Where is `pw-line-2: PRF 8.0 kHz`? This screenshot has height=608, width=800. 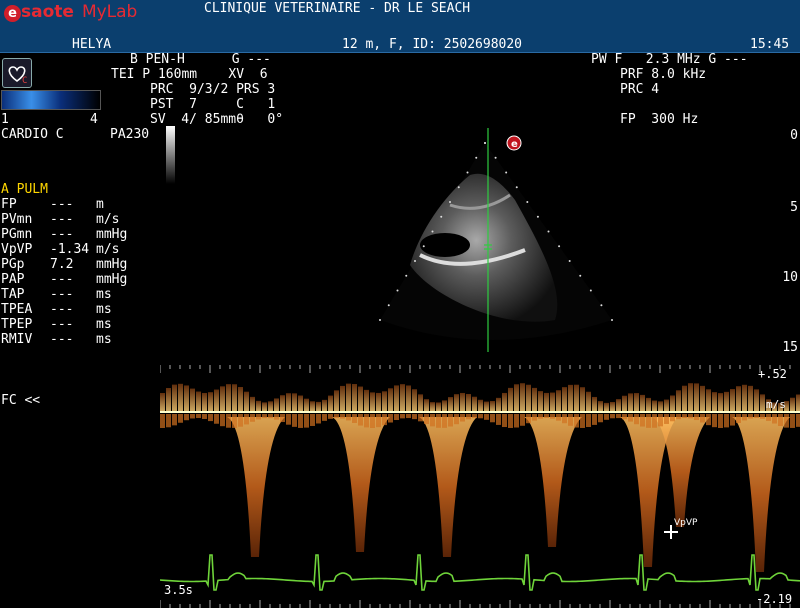
pw-line-2: PRF 8.0 kHz is located at coordinates (663, 74).